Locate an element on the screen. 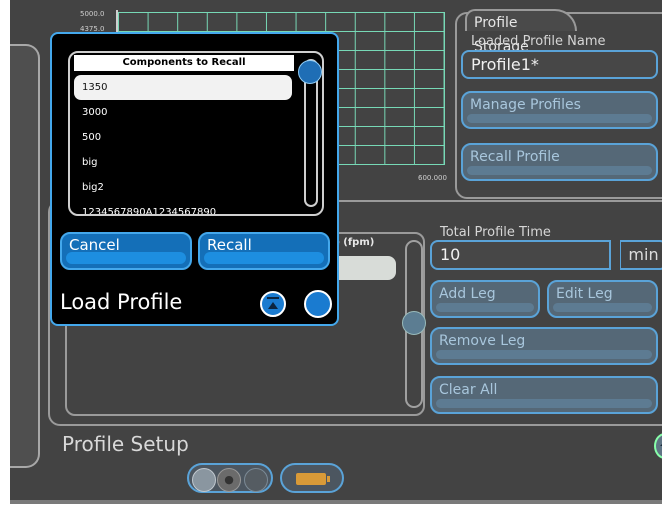 The height and width of the screenshot is (508, 662). component-list-item: big2 is located at coordinates (183, 187).